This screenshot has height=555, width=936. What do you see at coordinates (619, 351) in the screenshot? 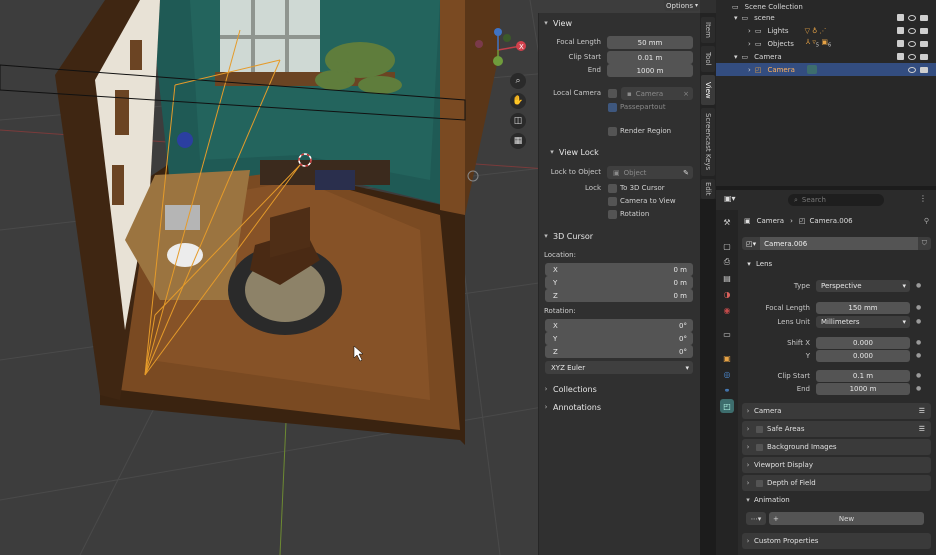
I see `cursor-rotation-z: Z 0°` at bounding box center [619, 351].